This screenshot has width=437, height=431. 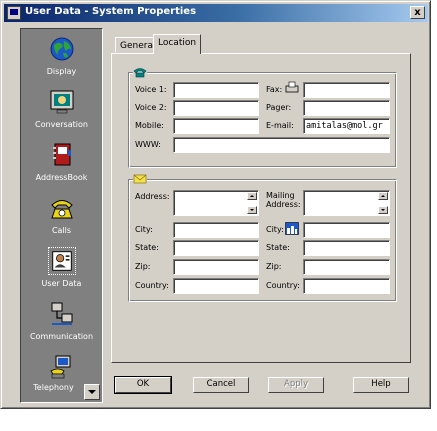 What do you see at coordinates (14, 13) in the screenshot?
I see `app-icon` at bounding box center [14, 13].